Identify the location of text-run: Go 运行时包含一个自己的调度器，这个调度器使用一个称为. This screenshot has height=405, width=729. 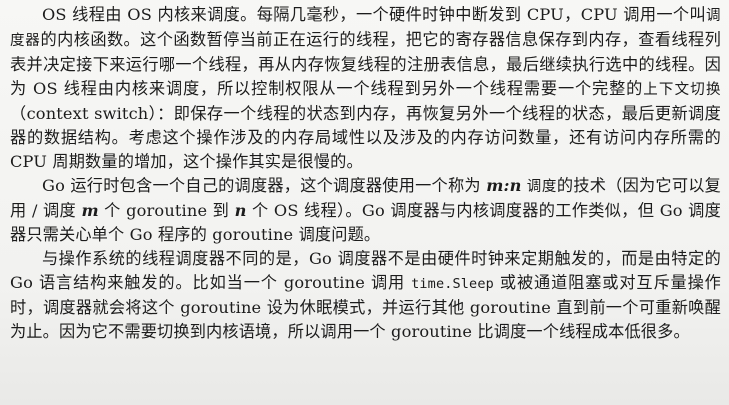
(264, 185).